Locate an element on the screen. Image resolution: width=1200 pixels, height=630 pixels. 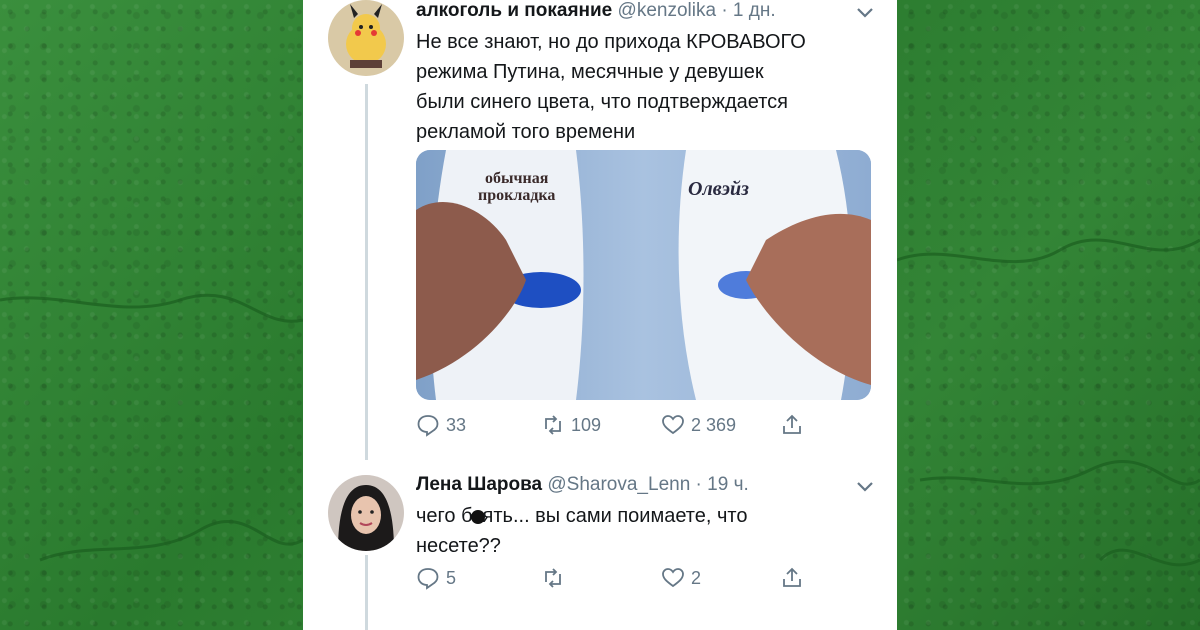
timestamp: · 19 ч. is located at coordinates (722, 484).